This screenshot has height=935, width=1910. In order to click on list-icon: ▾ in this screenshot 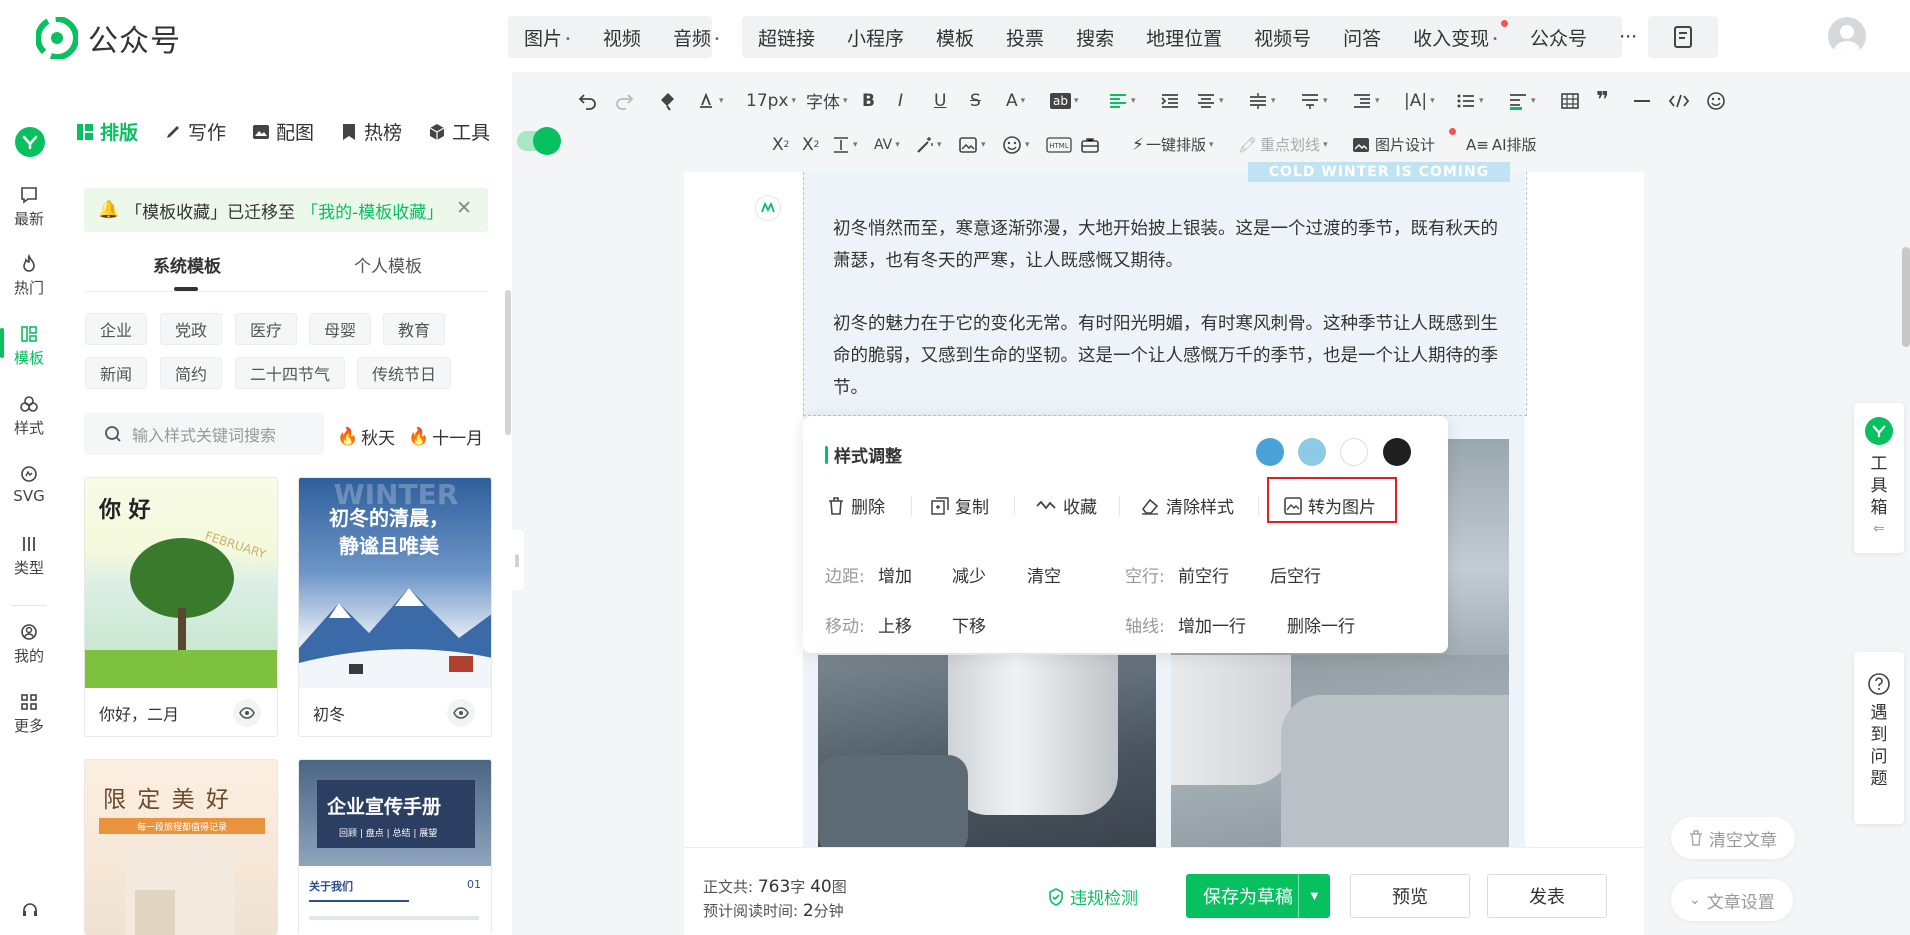, I will do `click(1482, 101)`.